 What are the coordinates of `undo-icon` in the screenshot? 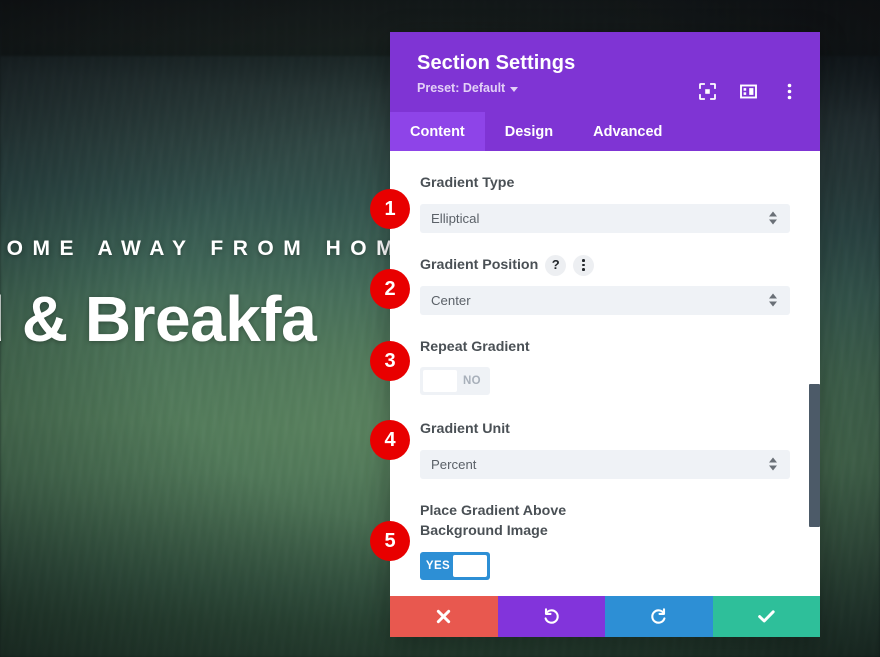 It's located at (551, 616).